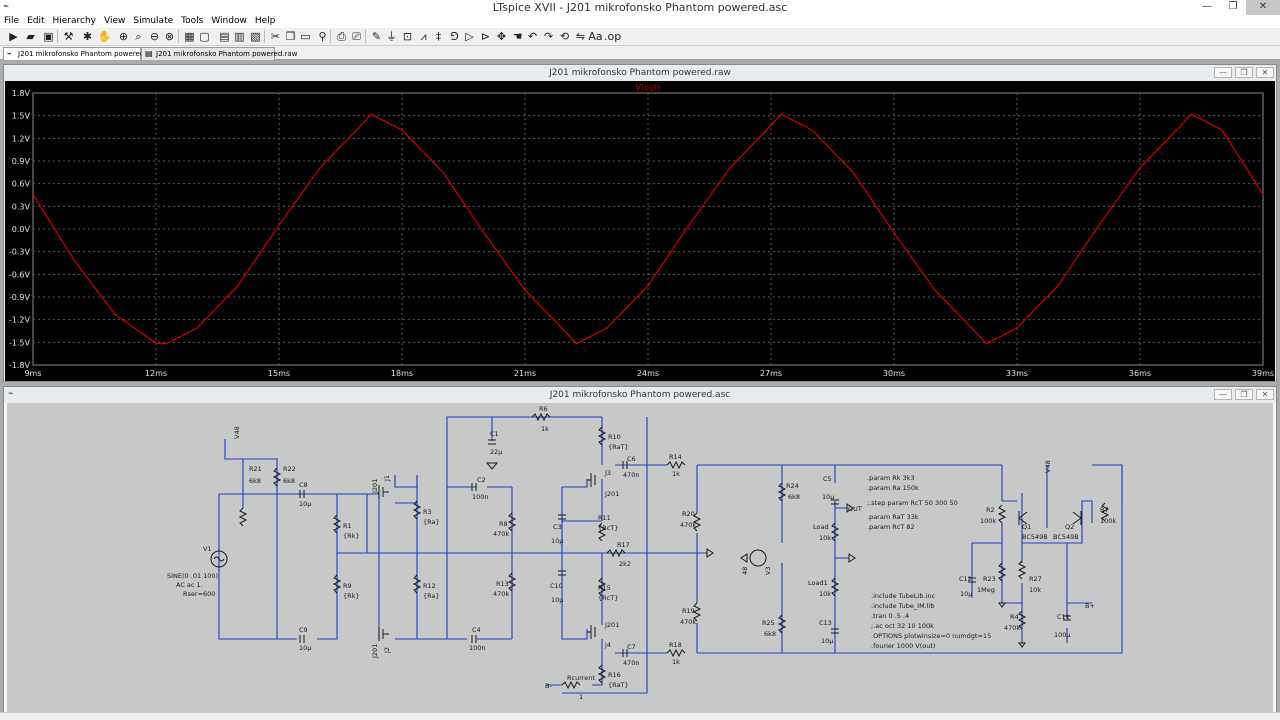 The height and width of the screenshot is (720, 1280). I want to click on zoom-fit-icon: ⊗, so click(169, 36).